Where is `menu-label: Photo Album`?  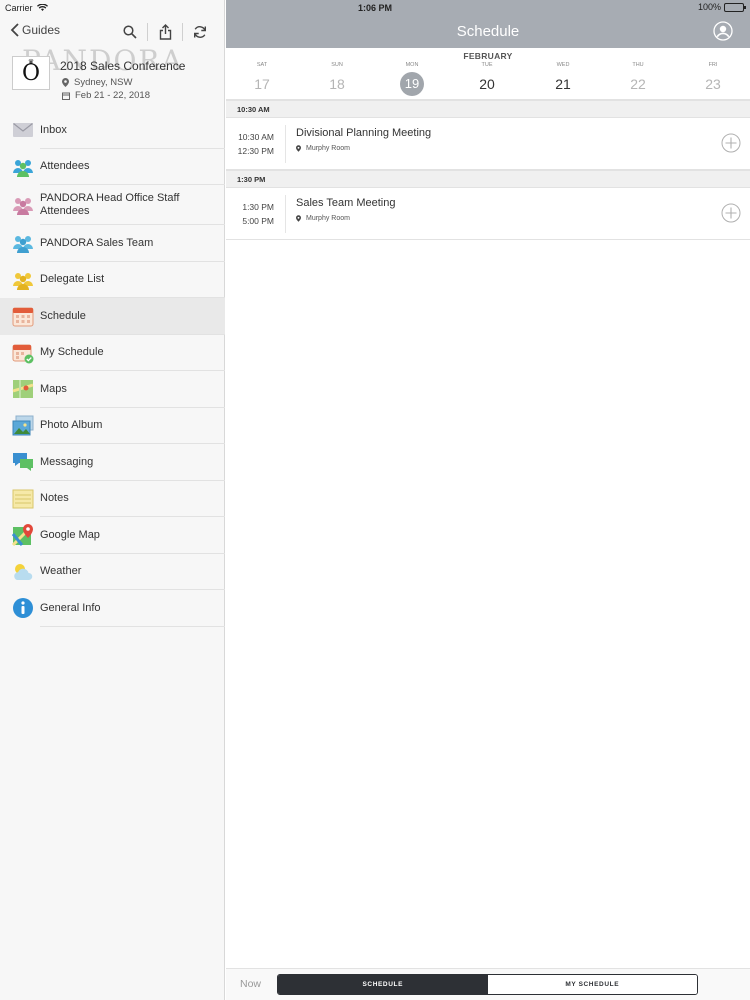
menu-label: Photo Album is located at coordinates (71, 425).